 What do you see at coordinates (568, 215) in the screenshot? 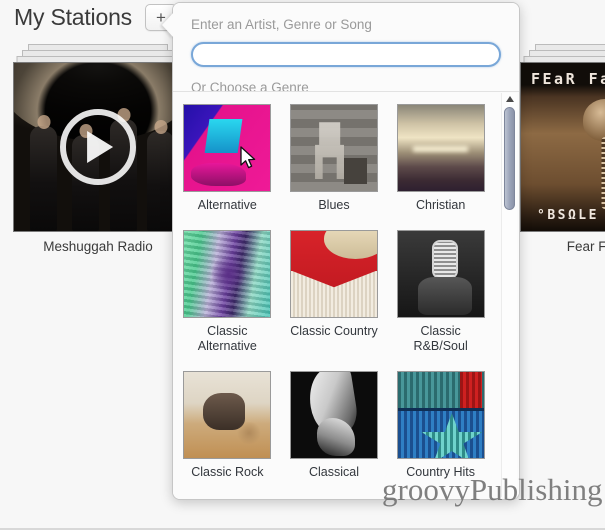
I see `album-title-text: °BSΩLE` at bounding box center [568, 215].